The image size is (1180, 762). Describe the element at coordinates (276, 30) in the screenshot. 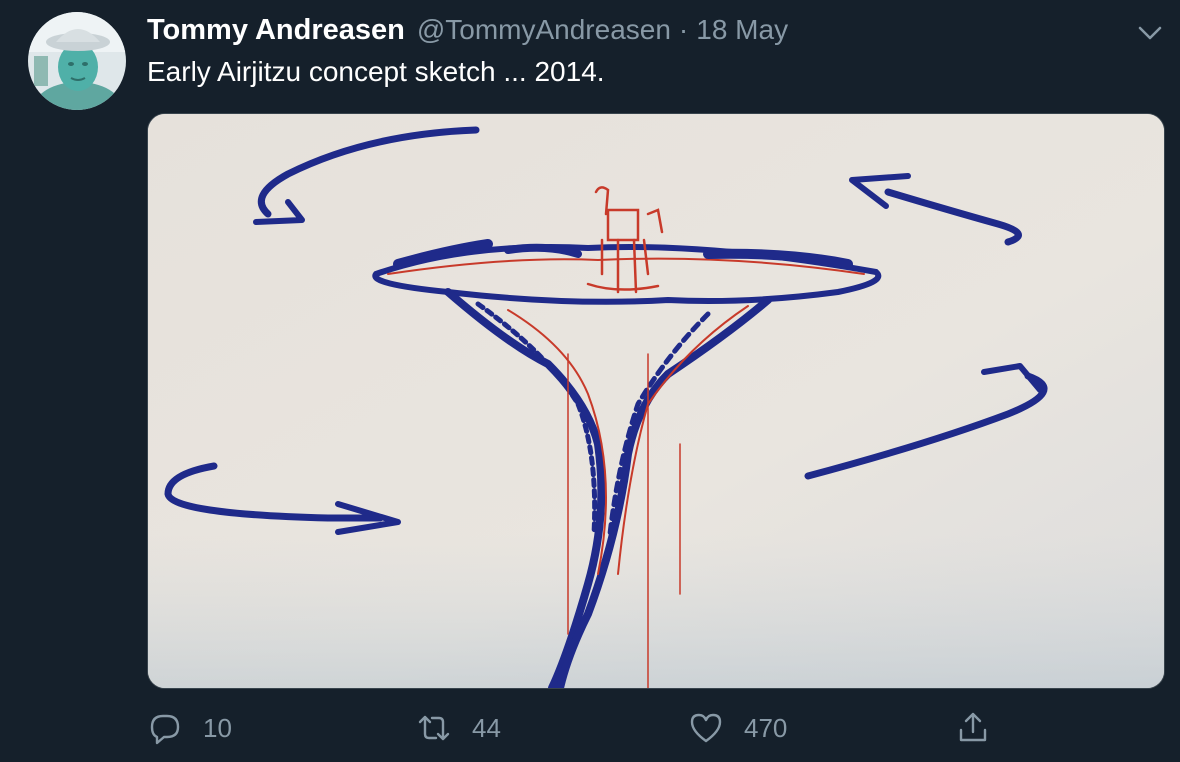

I see `author-name: Tommy Andreasen` at that location.